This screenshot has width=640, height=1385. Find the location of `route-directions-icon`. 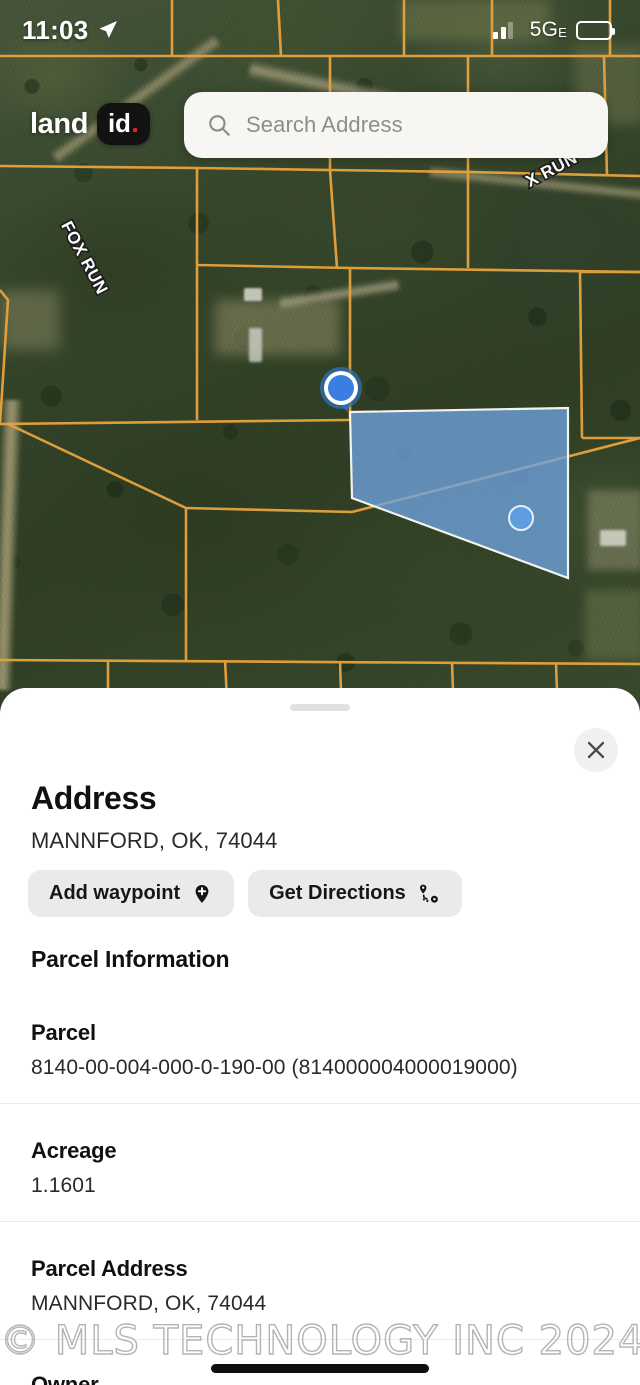

route-directions-icon is located at coordinates (428, 893).